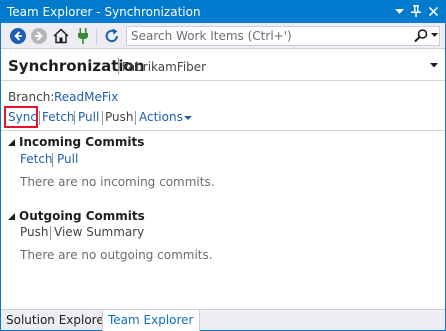  I want to click on plug-icon, so click(83, 36).